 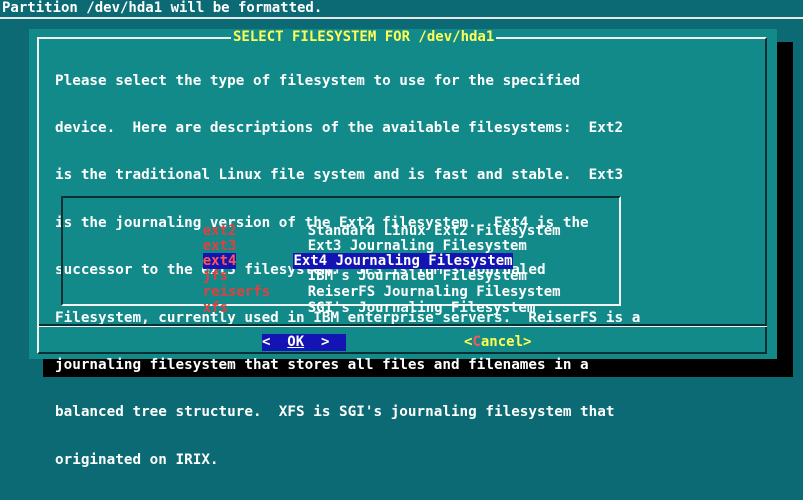 I want to click on cancel-button: <Cancel>, so click(x=497, y=342).